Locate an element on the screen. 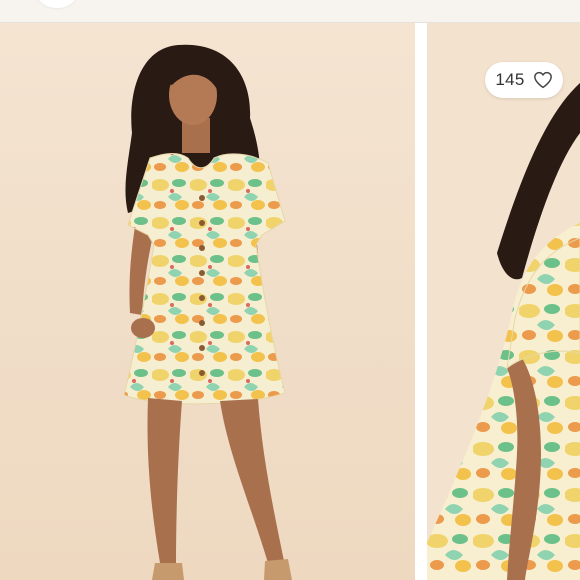 Image resolution: width=580 pixels, height=580 pixels. heart-outline-icon is located at coordinates (543, 80).